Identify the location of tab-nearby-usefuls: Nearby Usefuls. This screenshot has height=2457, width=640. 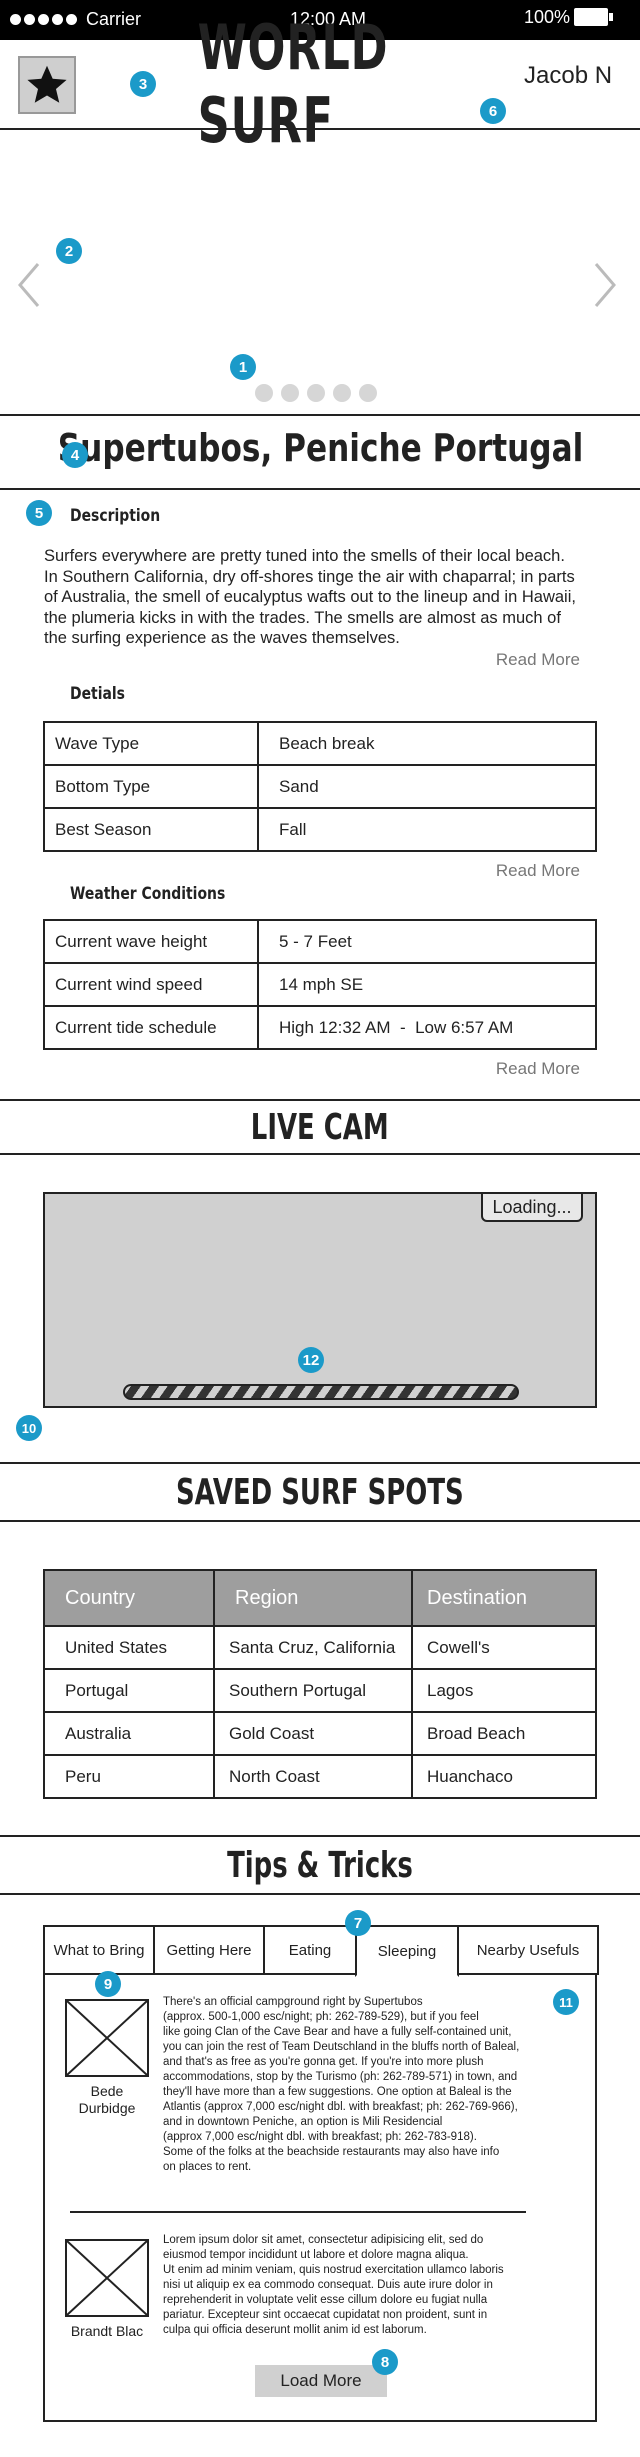
(528, 1950).